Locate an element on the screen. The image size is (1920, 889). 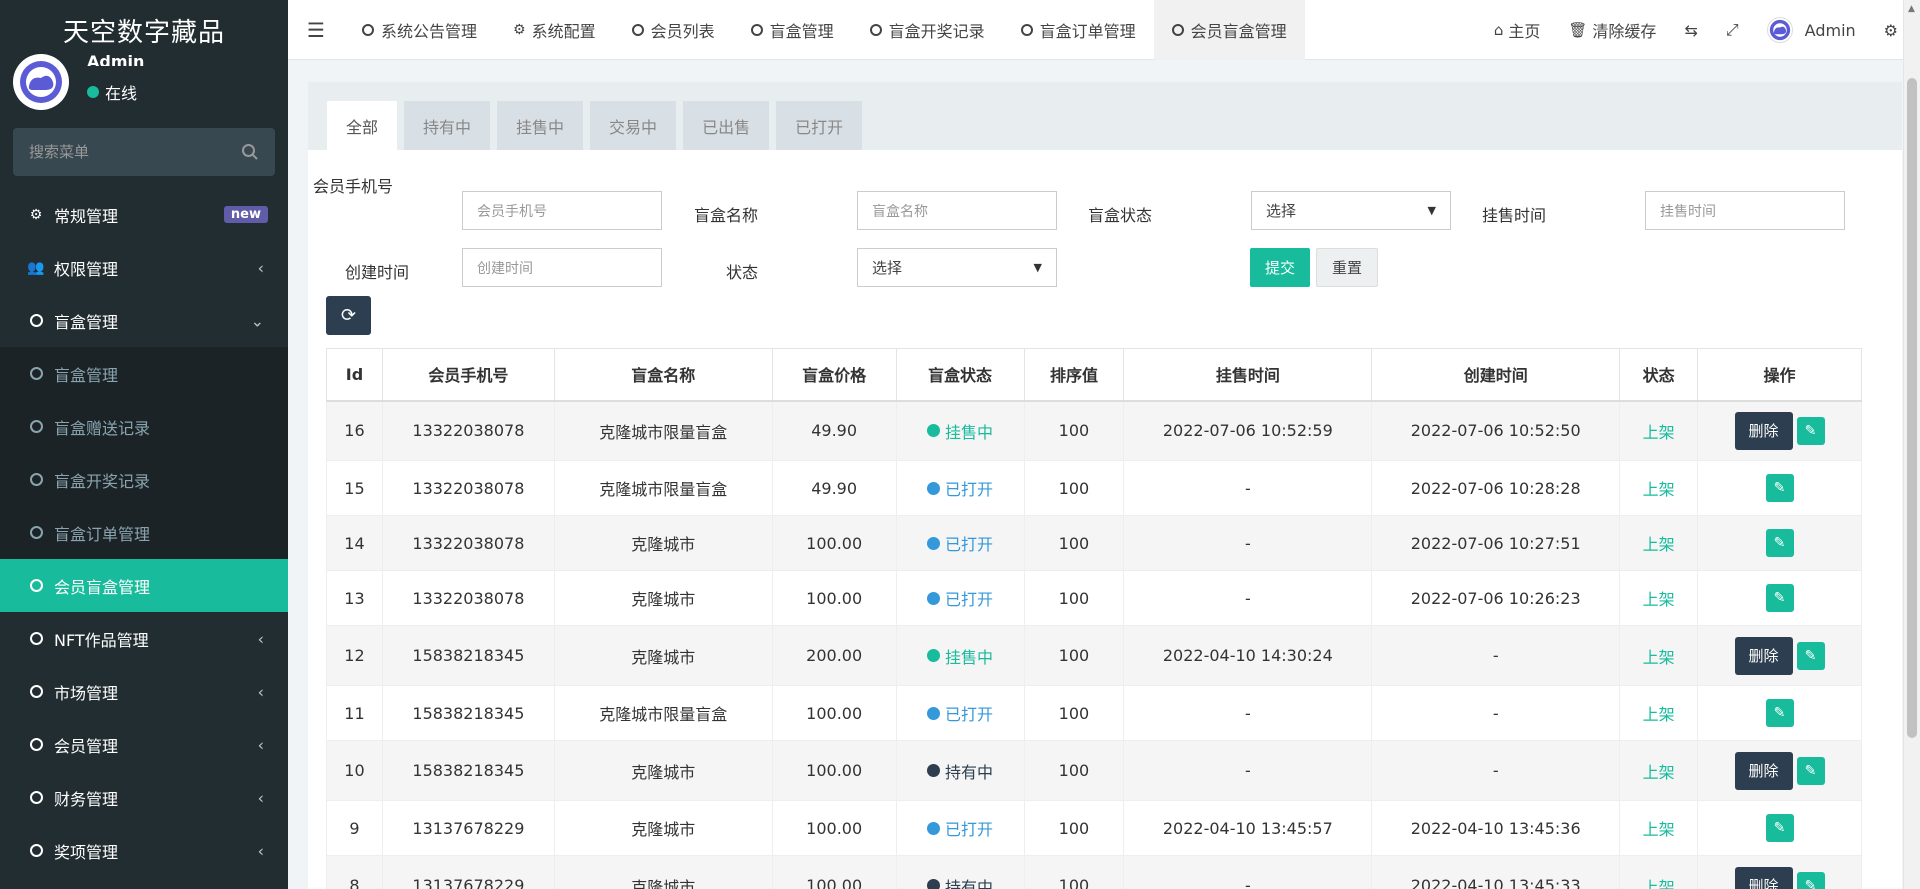
name-label: 盲盒名称 is located at coordinates (725, 215).